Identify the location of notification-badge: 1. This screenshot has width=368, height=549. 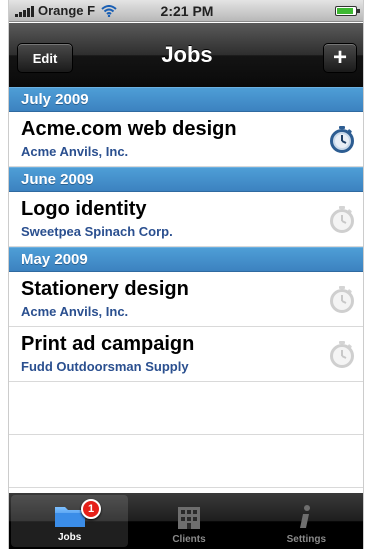
(91, 509).